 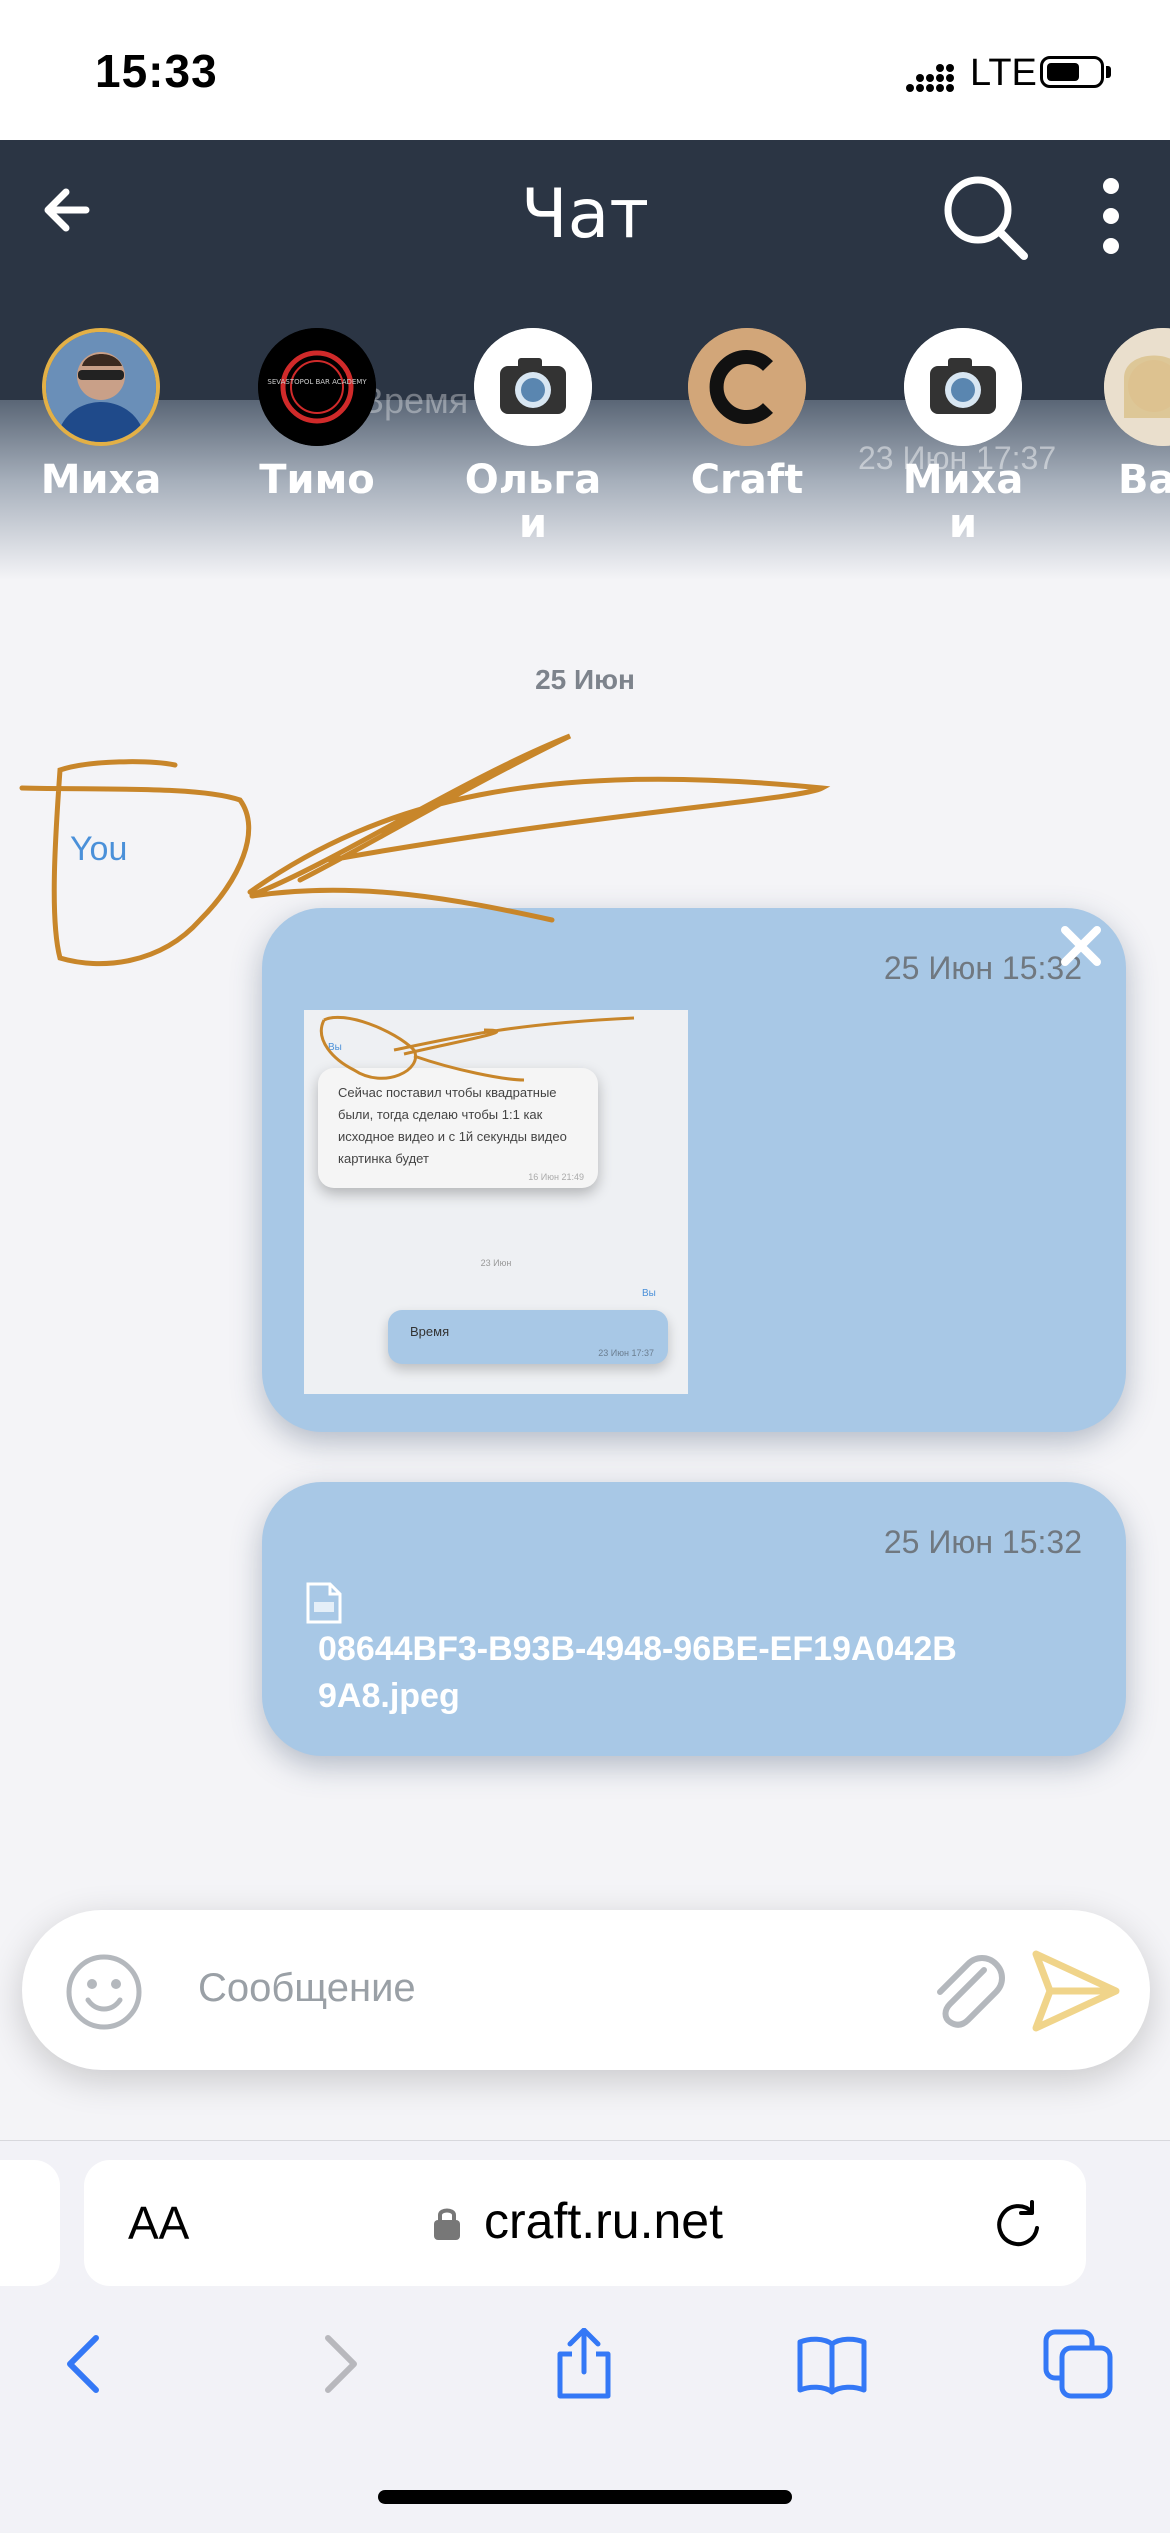 I want to click on story-item: Миха и, so click(x=963, y=437).